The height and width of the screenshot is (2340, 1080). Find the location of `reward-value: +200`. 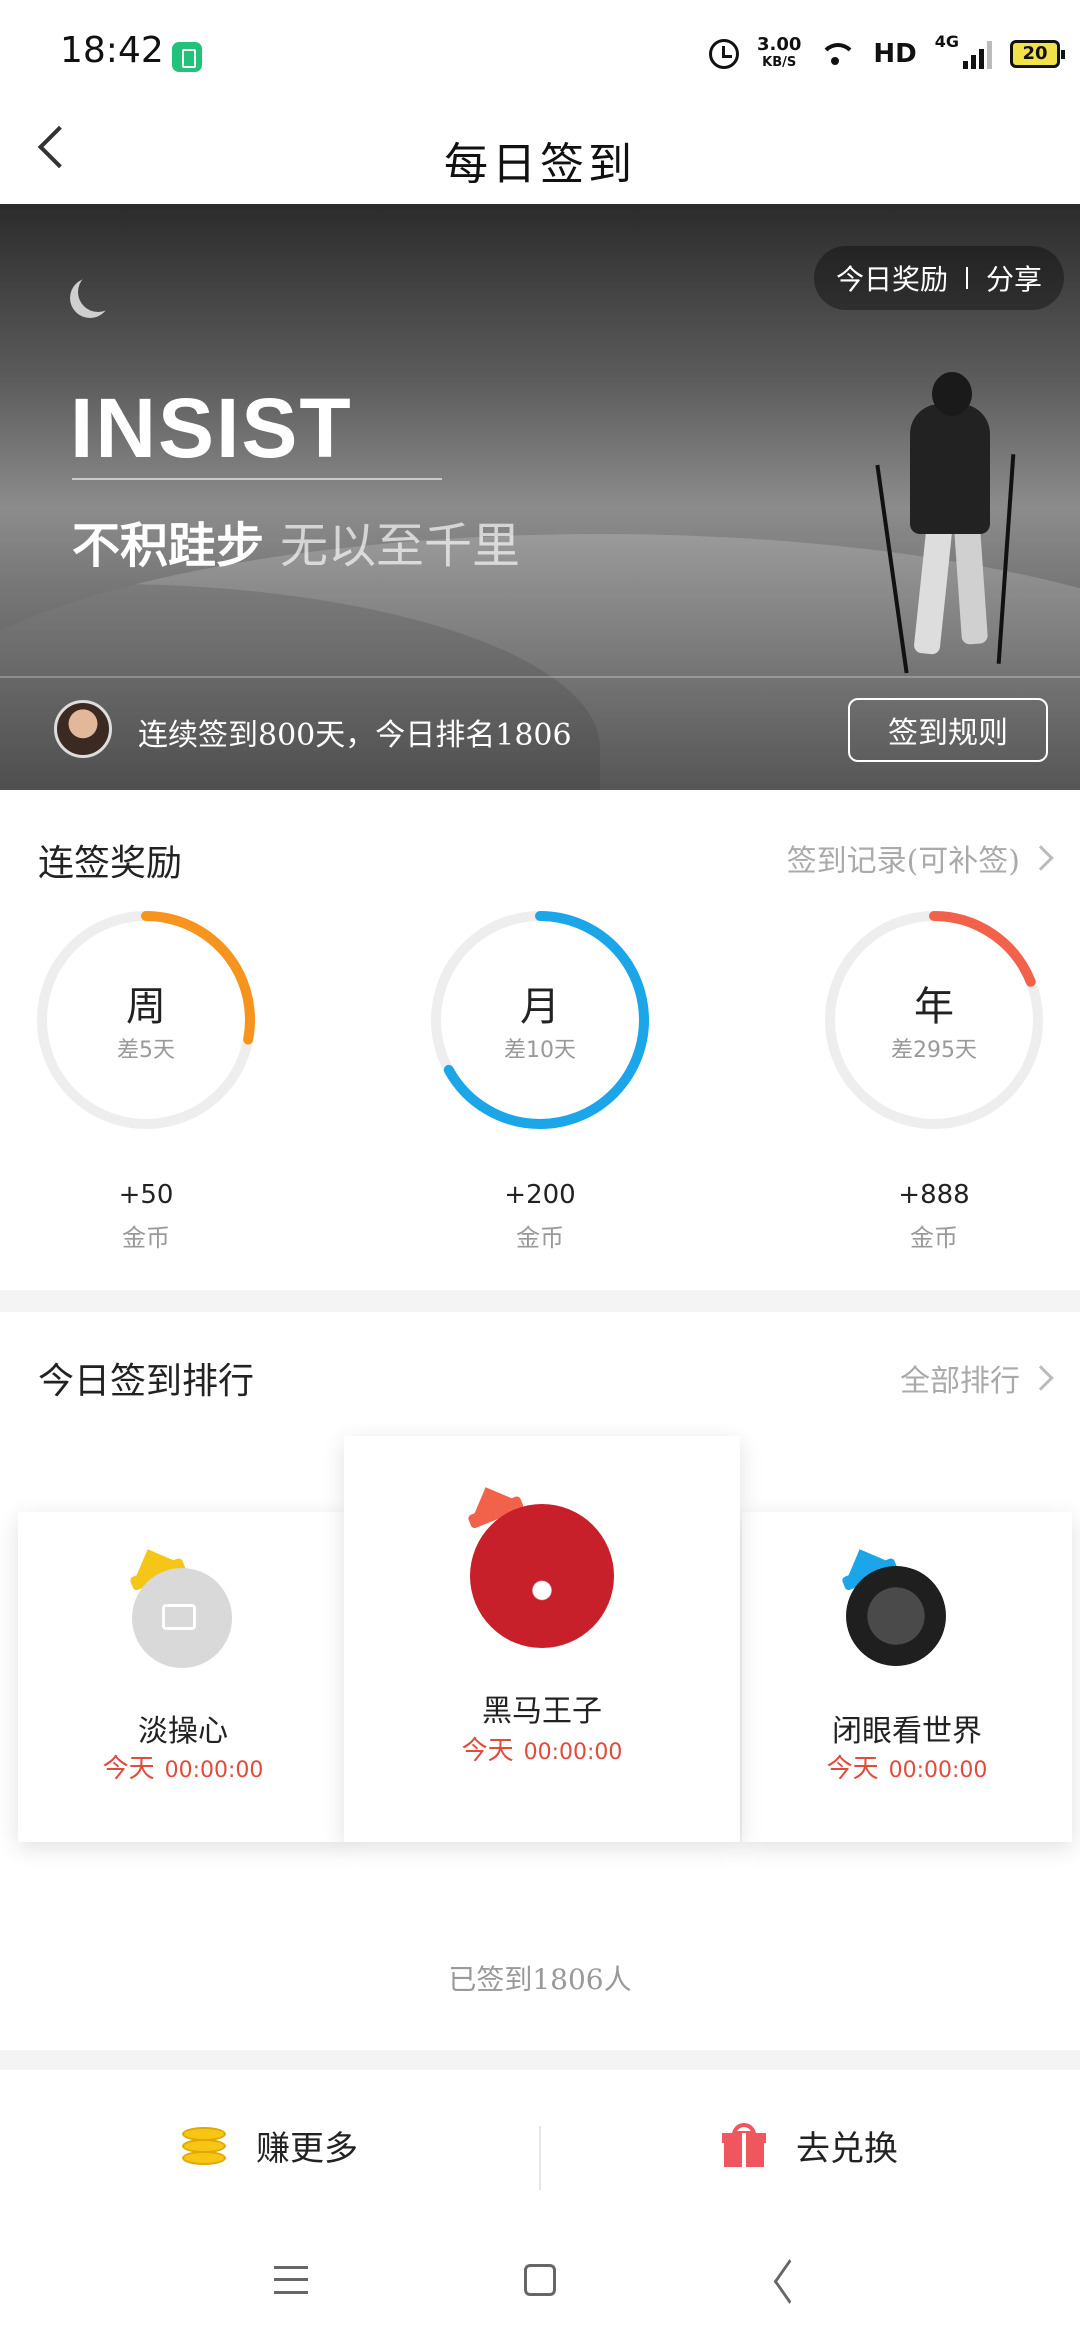

reward-value: +200 is located at coordinates (540, 1195).